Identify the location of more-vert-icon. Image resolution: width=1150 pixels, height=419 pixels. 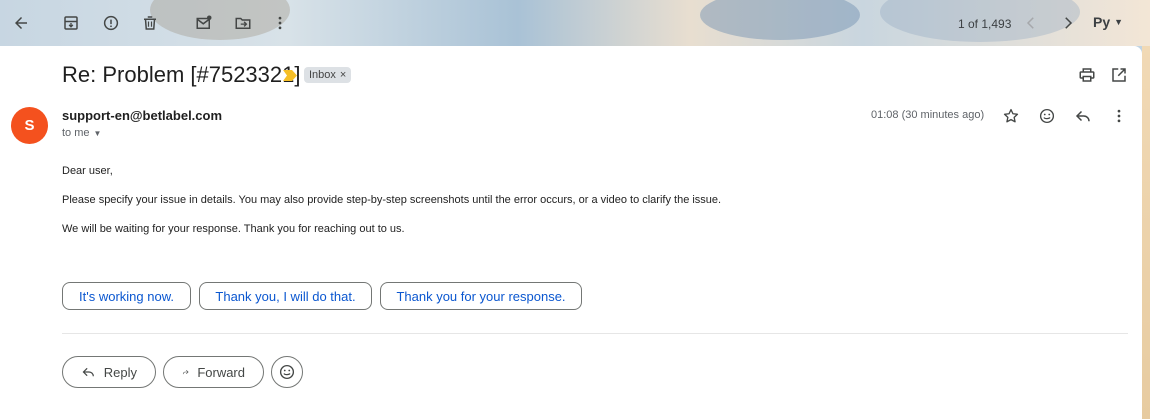
(280, 23).